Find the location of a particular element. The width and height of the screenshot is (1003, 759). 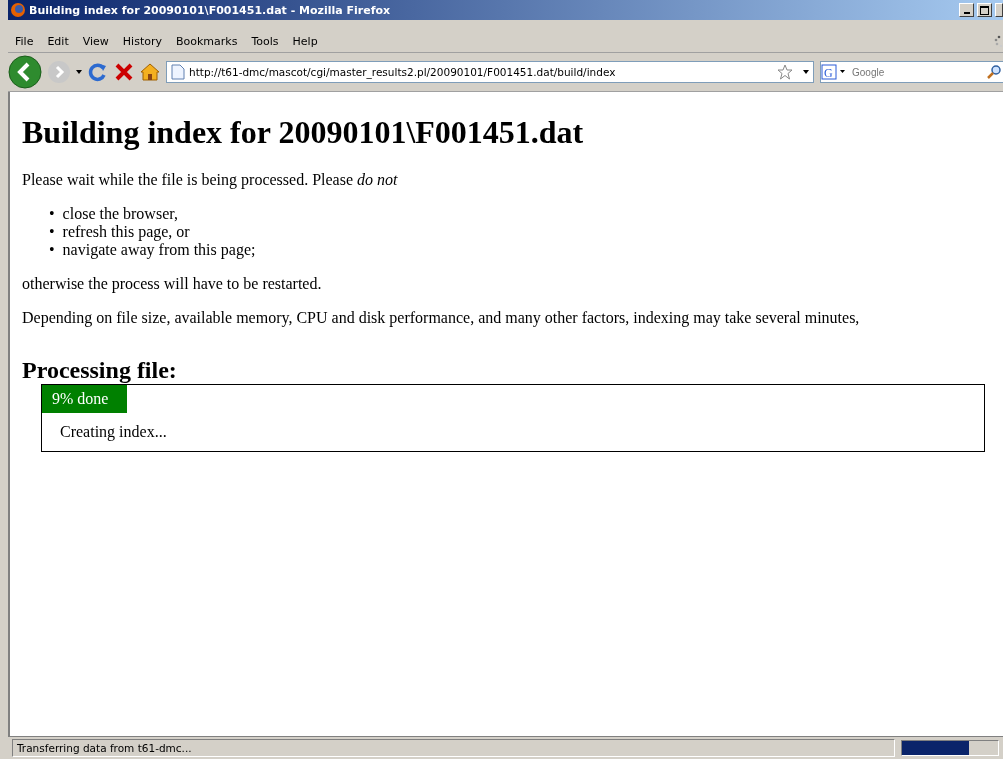

maximize-button is located at coordinates (984, 10).